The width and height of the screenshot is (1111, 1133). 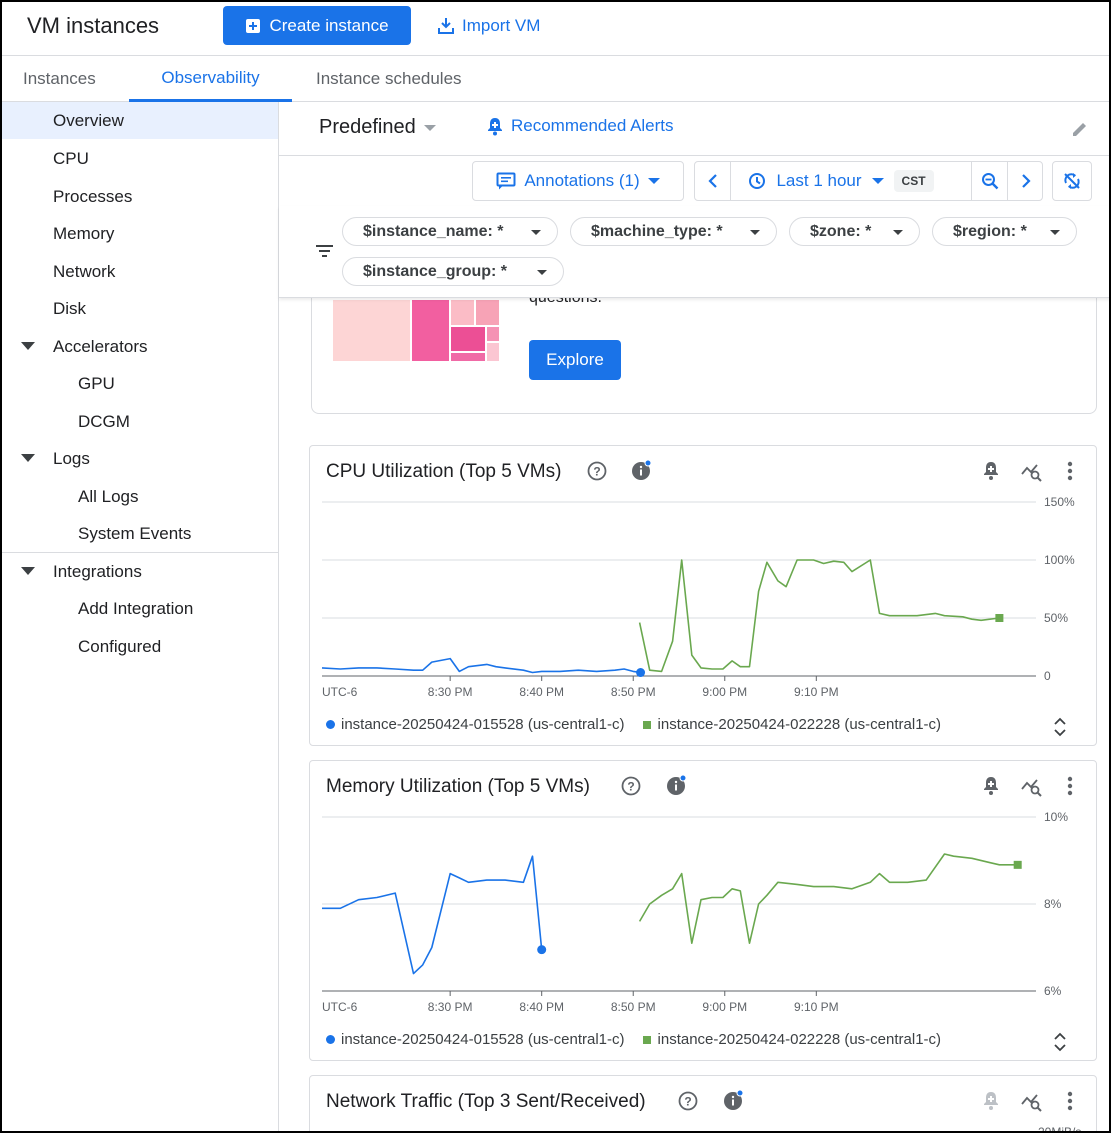 I want to click on chevron-left-icon, so click(x=712, y=181).